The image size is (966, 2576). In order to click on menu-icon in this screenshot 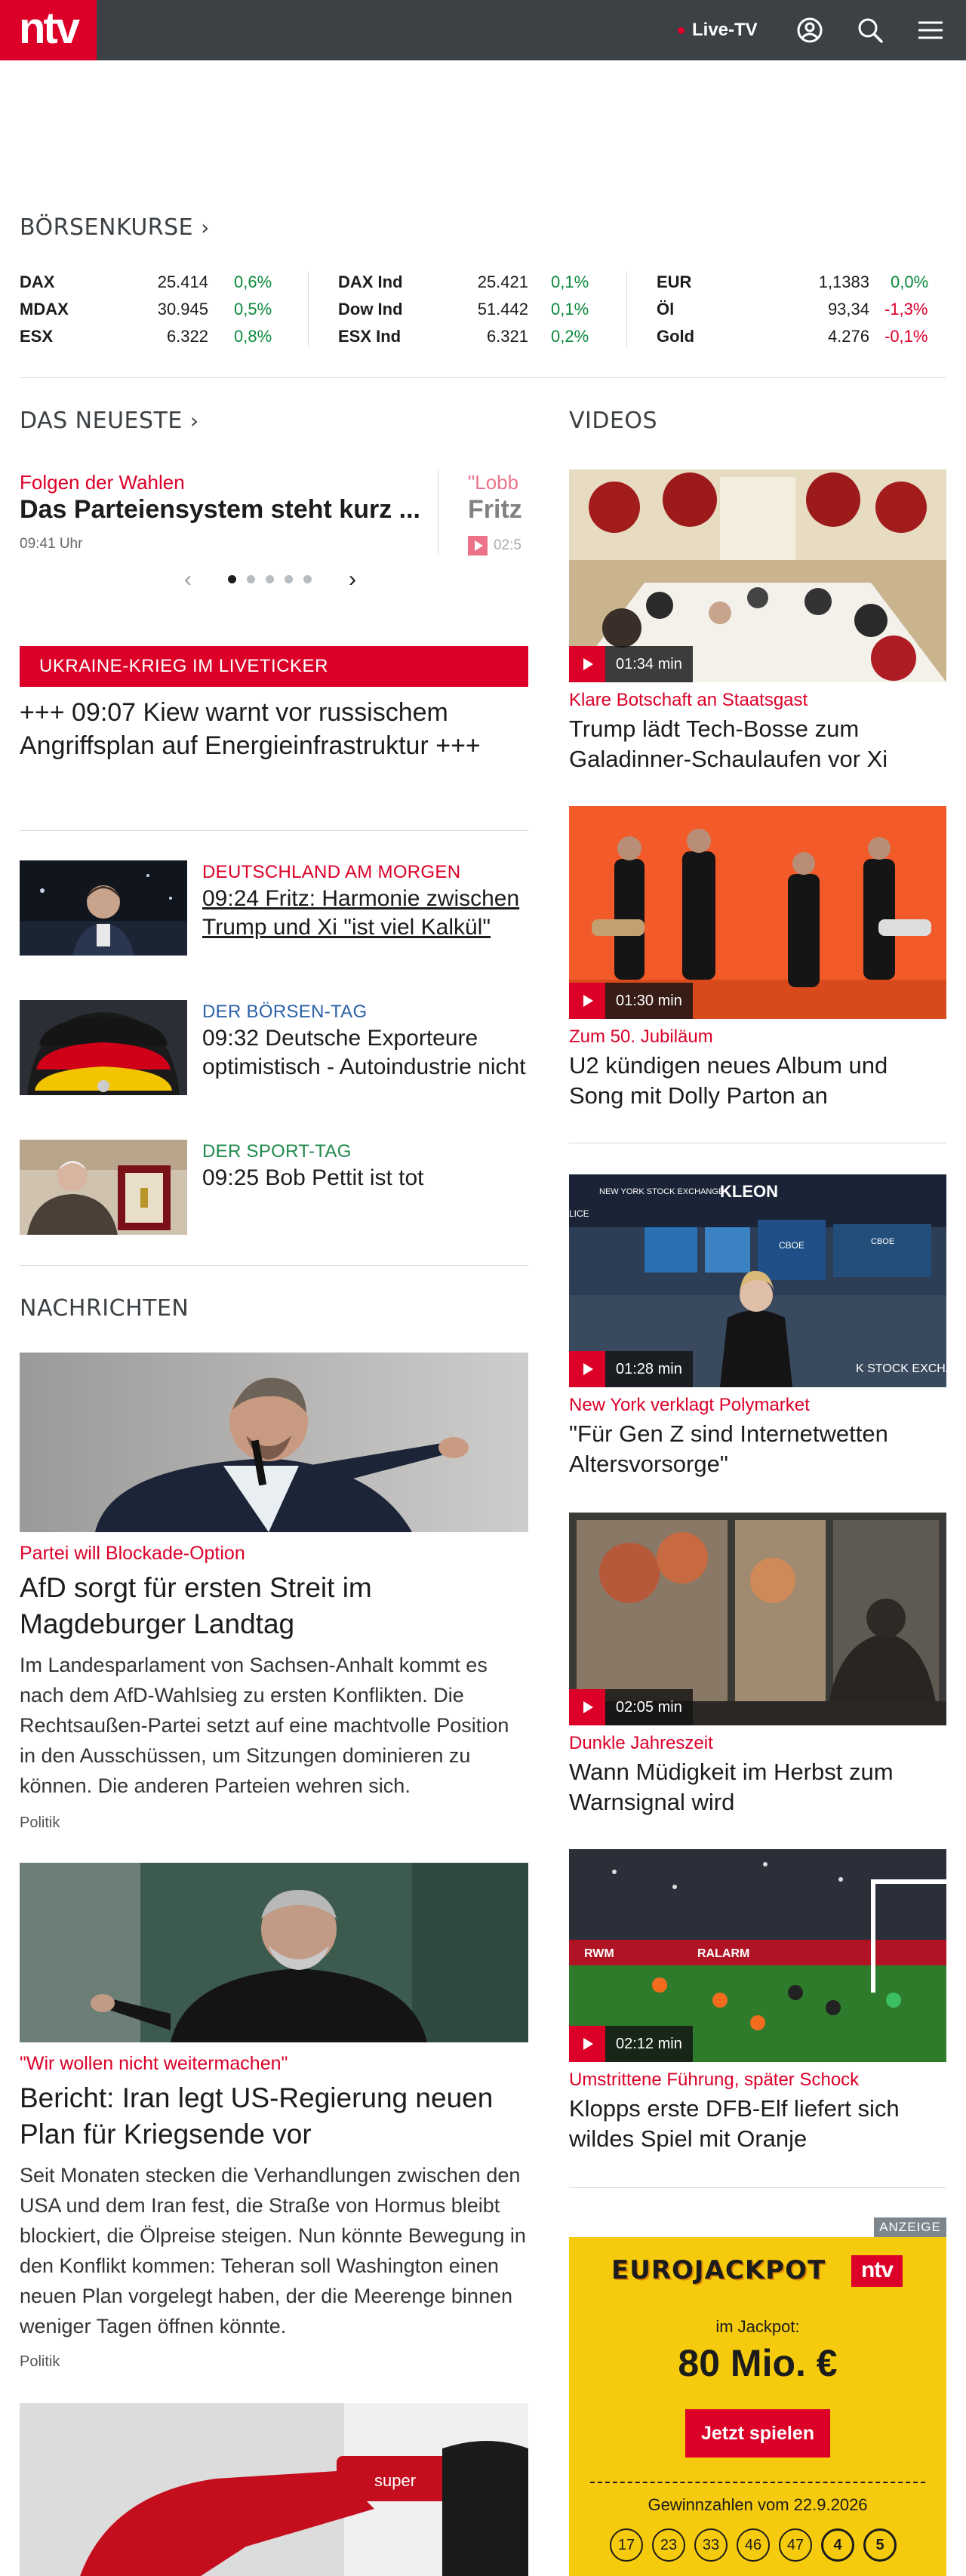, I will do `click(930, 30)`.